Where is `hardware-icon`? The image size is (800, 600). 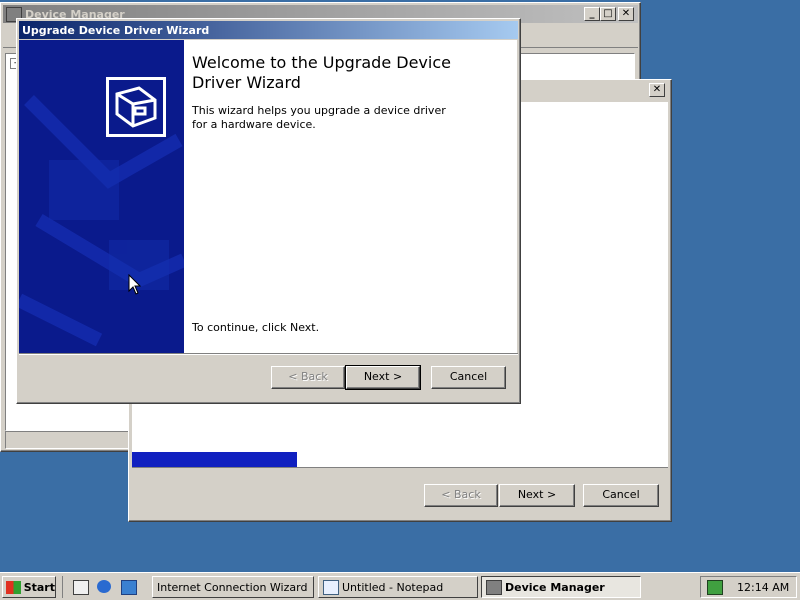 hardware-icon is located at coordinates (136, 107).